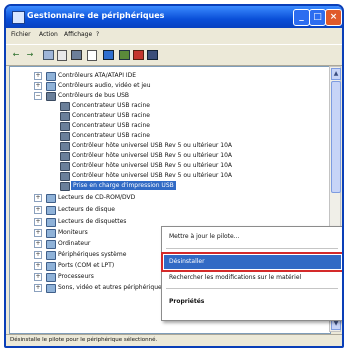 The height and width of the screenshot is (352, 349). What do you see at coordinates (97, 75) in the screenshot?
I see `tree-label: Contrôleurs ATA/ATAPI IDE` at bounding box center [97, 75].